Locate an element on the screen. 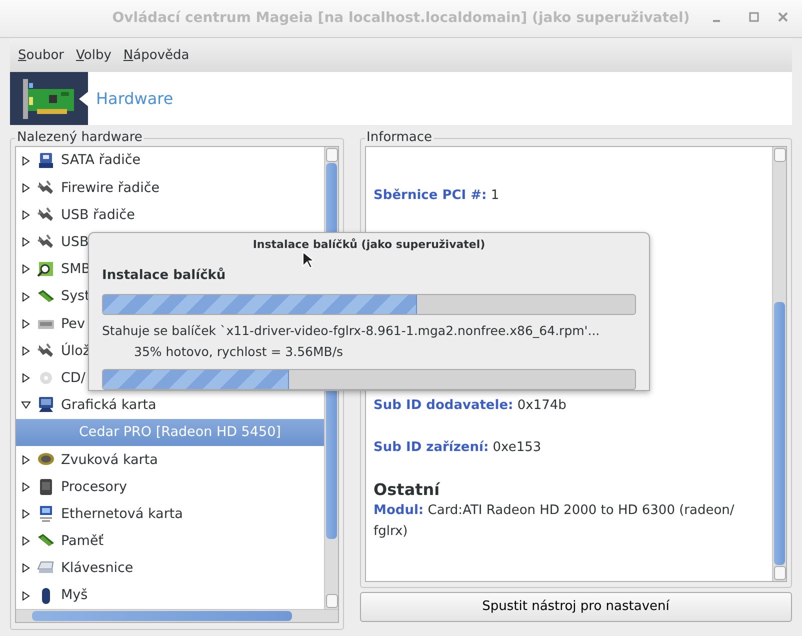 The image size is (802, 636). dialog-heading: Instalace balíčků is located at coordinates (164, 275).